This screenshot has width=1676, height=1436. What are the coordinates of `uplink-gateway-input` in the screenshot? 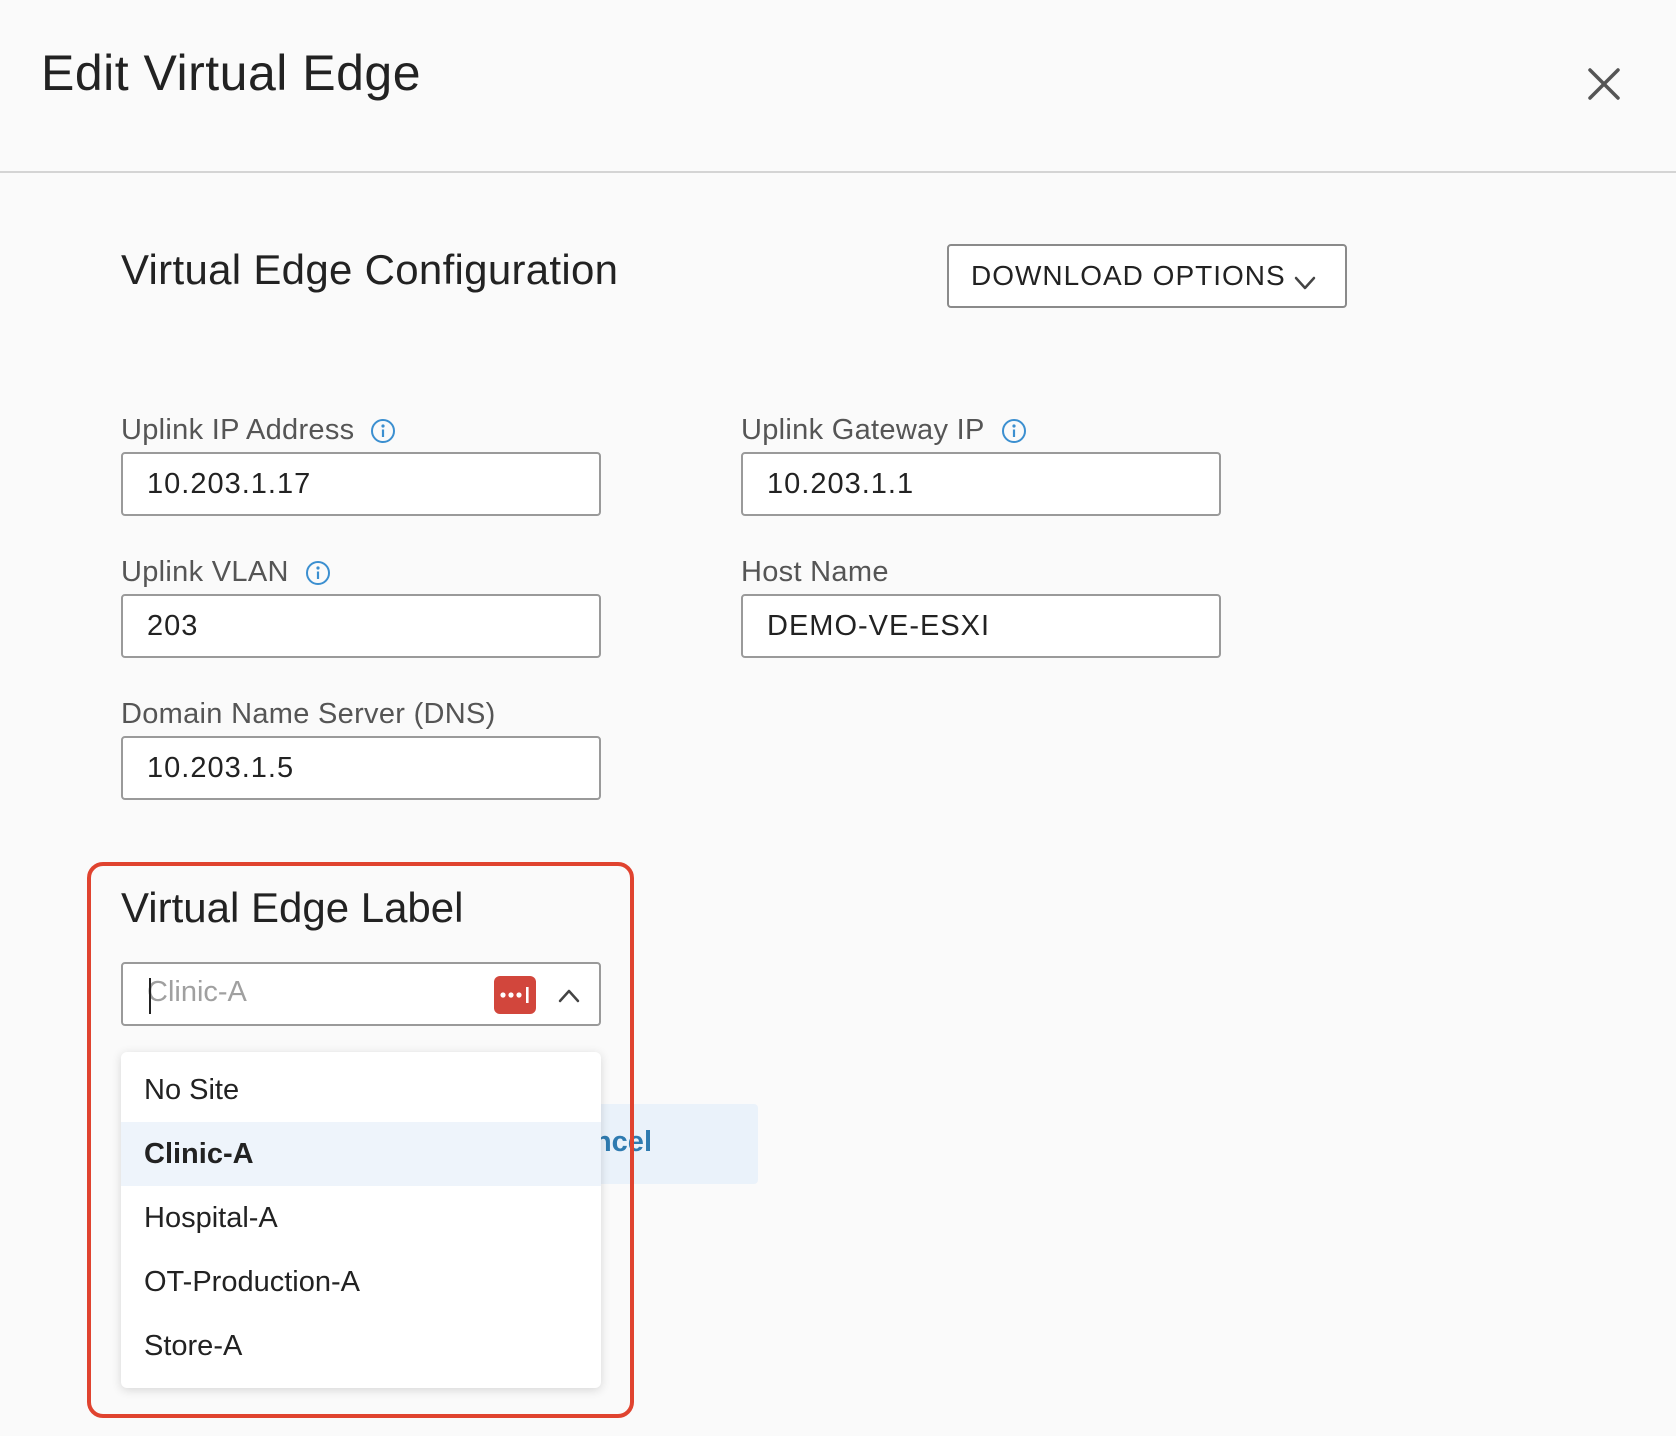 It's located at (981, 484).